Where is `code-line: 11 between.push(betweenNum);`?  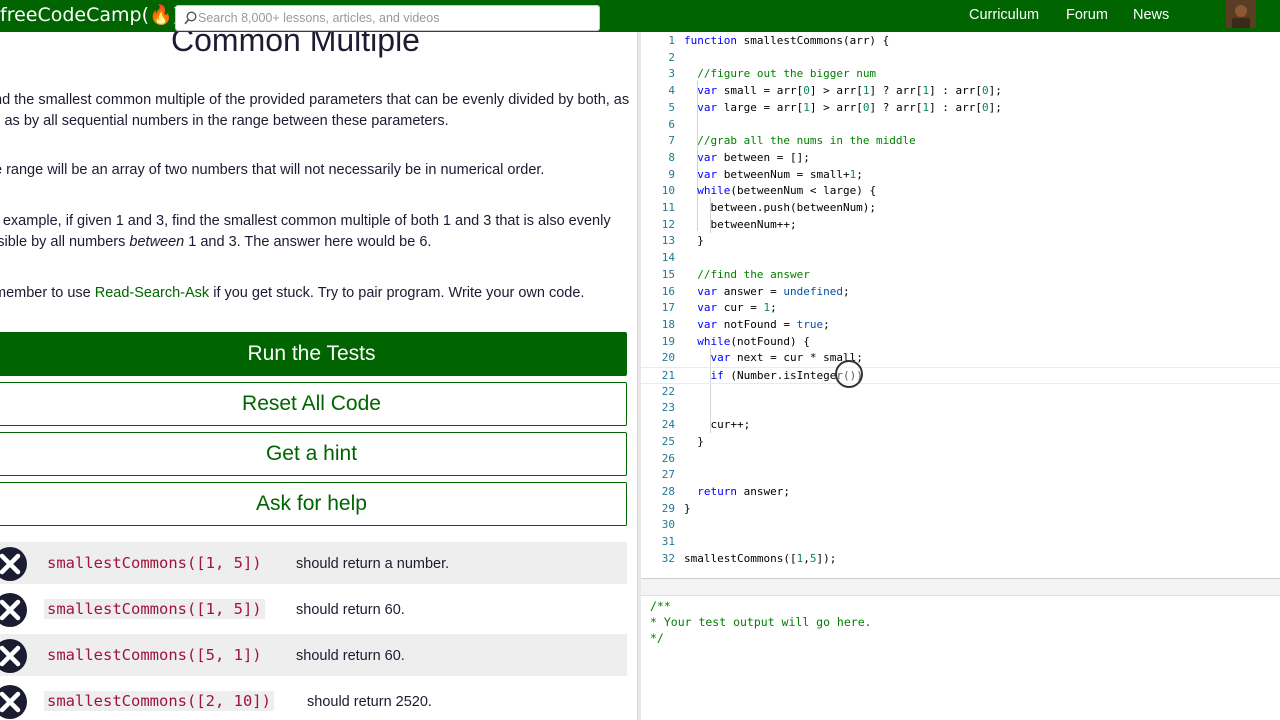 code-line: 11 between.push(betweenNum); is located at coordinates (960, 208).